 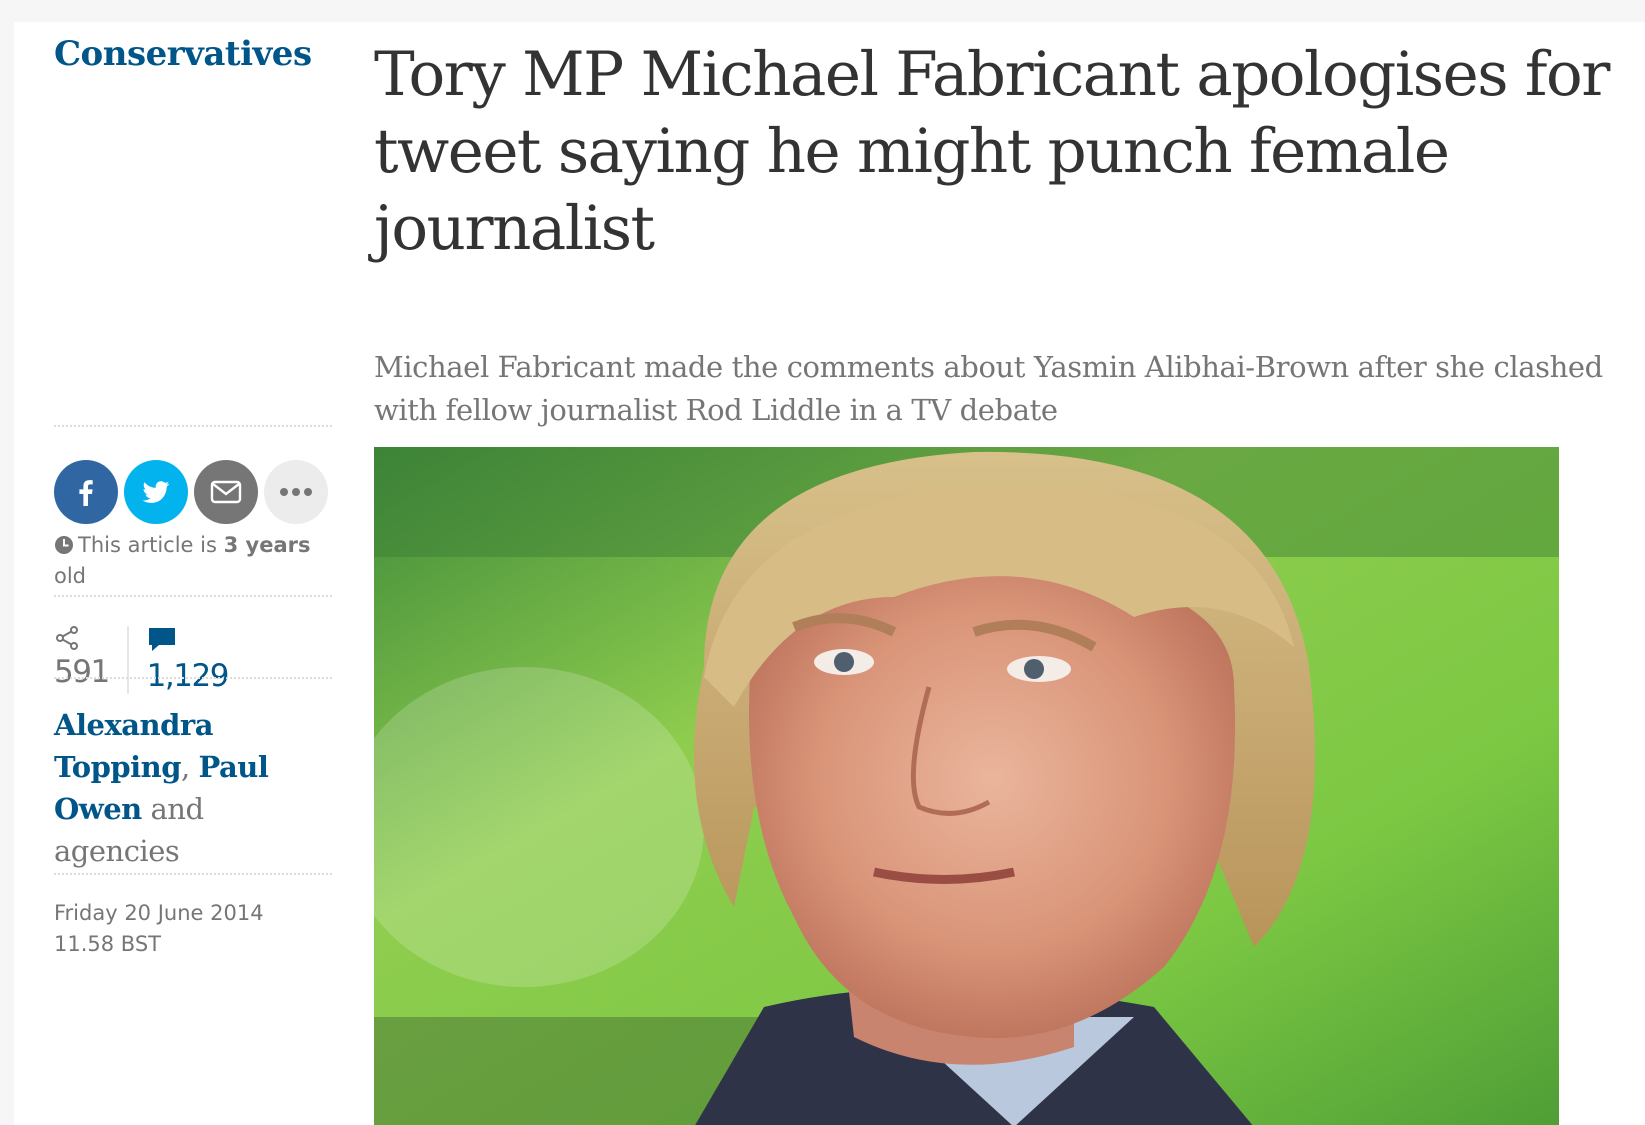 I want to click on share-count: 591, so click(x=91, y=660).